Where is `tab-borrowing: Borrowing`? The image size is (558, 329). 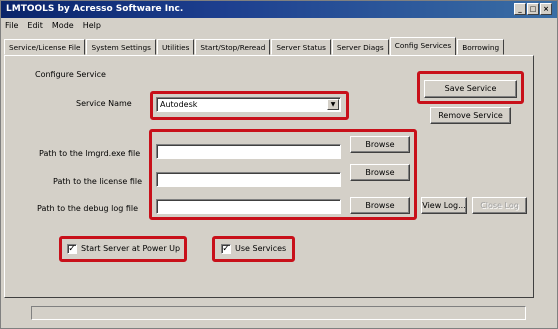 tab-borrowing: Borrowing is located at coordinates (481, 47).